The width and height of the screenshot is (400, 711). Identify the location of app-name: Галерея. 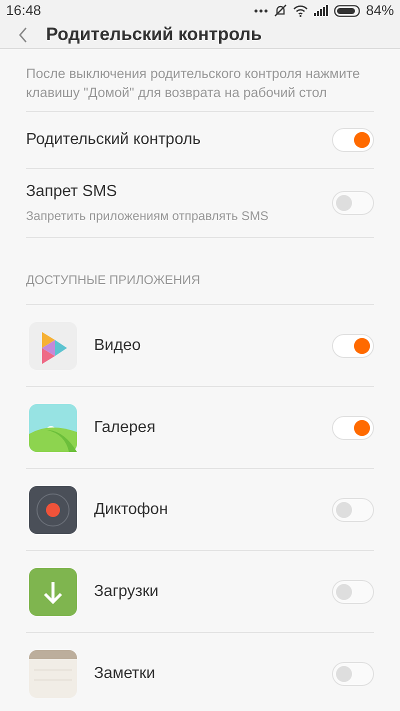
(125, 428).